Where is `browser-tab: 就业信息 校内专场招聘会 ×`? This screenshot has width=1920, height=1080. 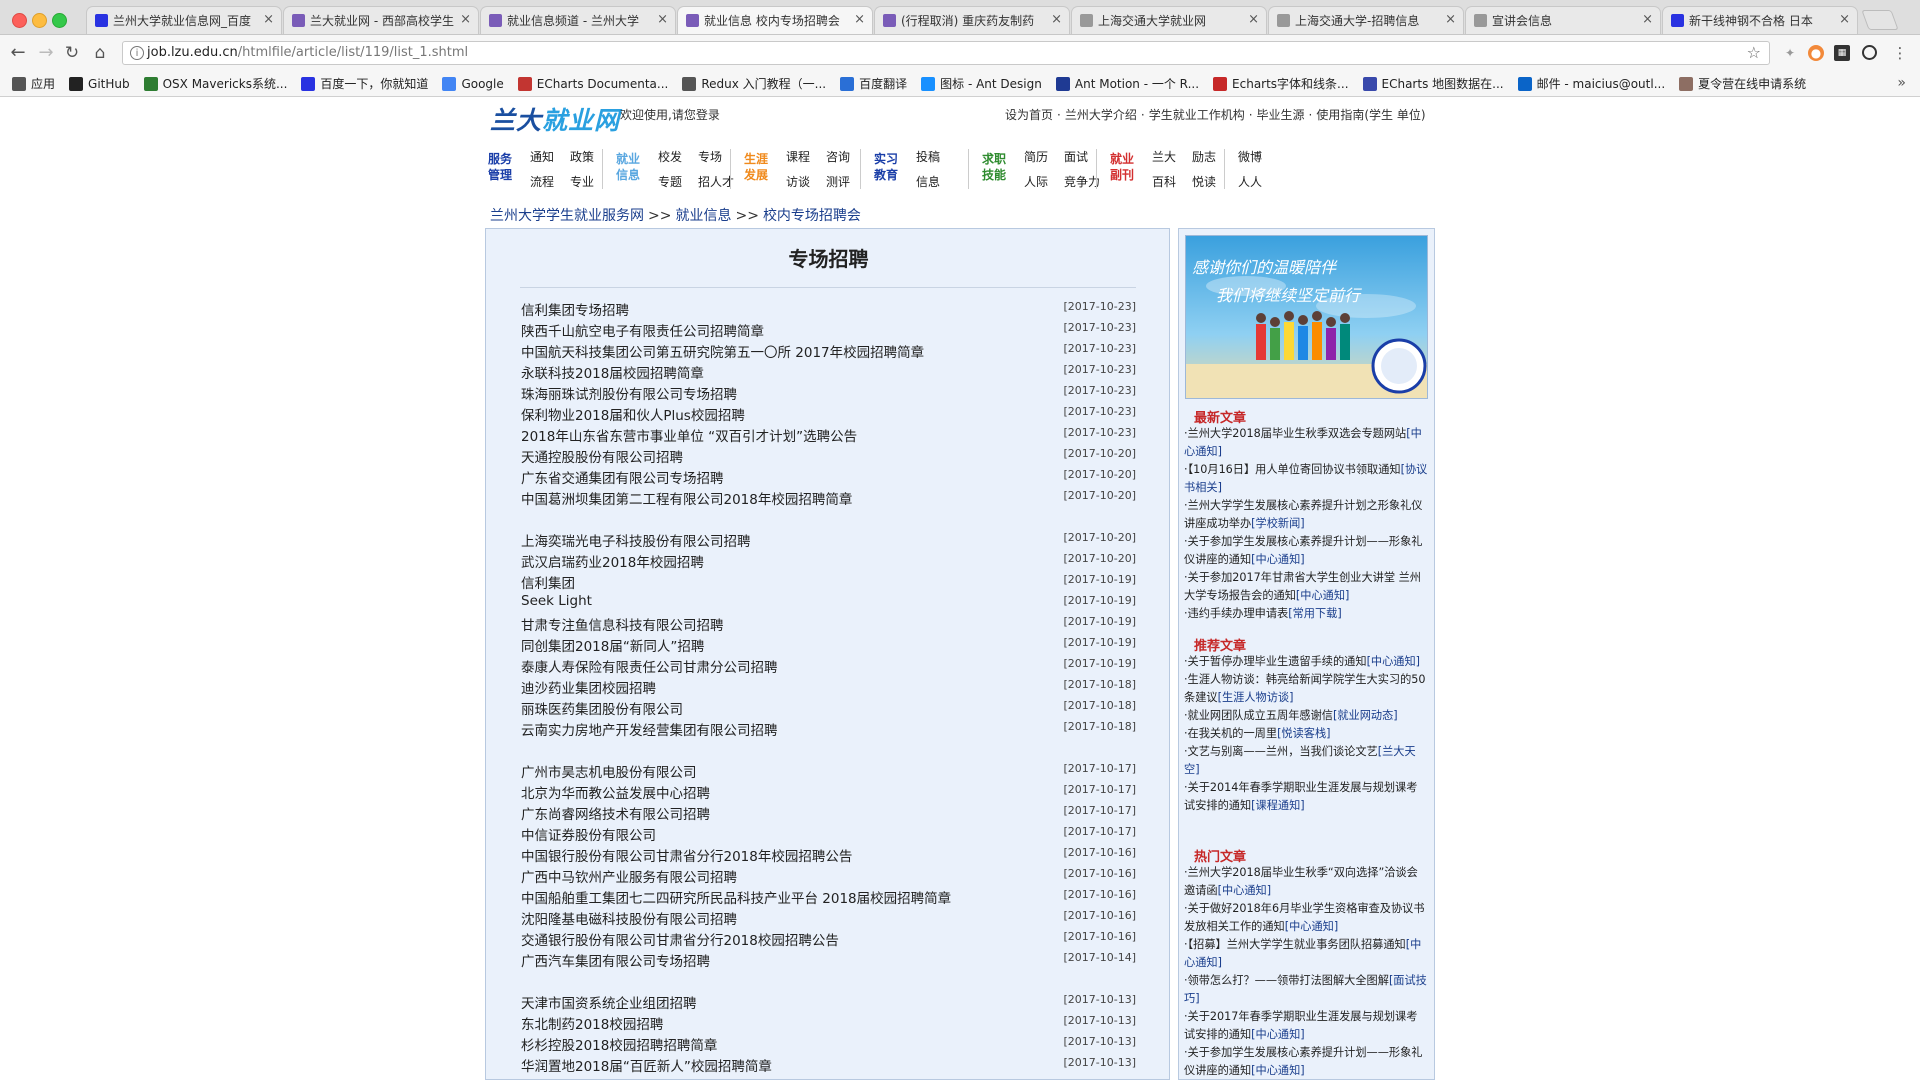 browser-tab: 就业信息 校内专场招聘会 × is located at coordinates (775, 20).